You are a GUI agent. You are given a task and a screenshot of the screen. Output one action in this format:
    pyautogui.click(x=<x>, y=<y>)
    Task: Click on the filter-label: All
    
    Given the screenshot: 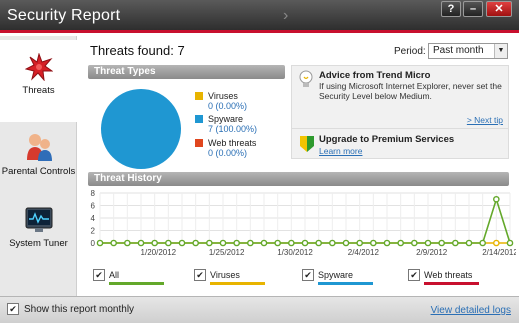 What is the action you would take?
    pyautogui.click(x=114, y=275)
    